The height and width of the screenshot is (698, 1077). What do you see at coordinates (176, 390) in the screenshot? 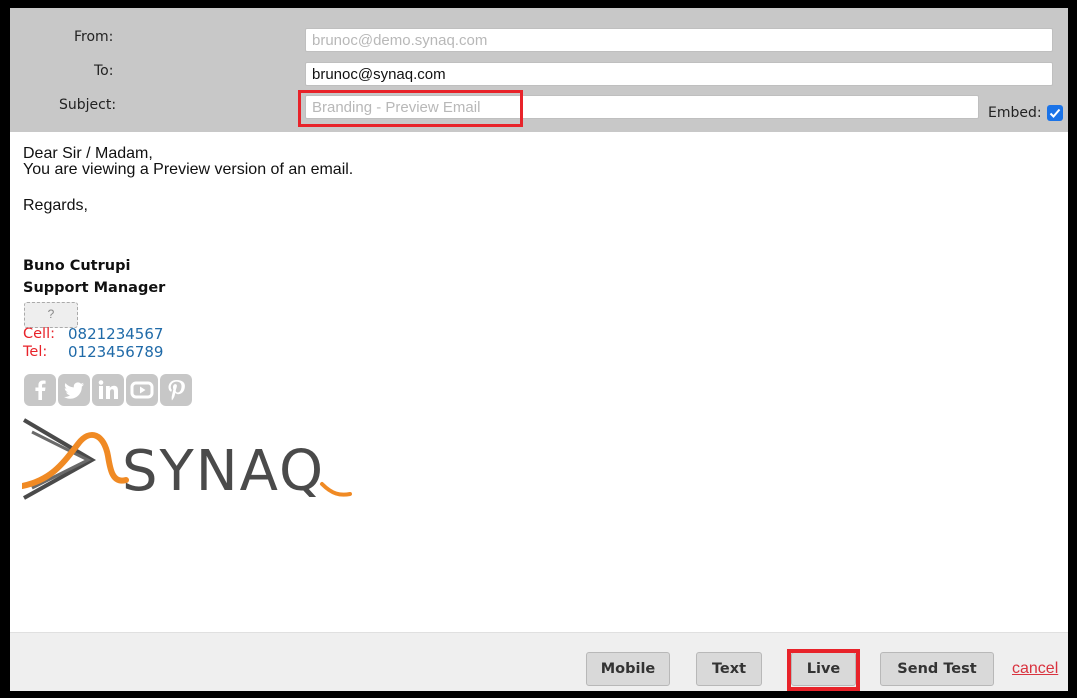
I see `pinterest-icon` at bounding box center [176, 390].